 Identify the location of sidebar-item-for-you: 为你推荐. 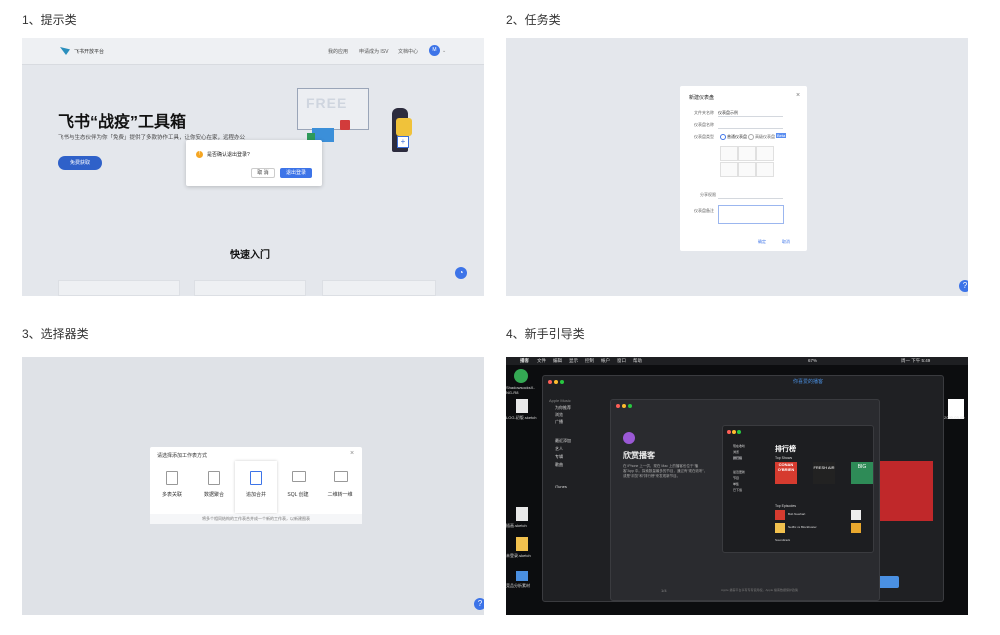
(563, 408).